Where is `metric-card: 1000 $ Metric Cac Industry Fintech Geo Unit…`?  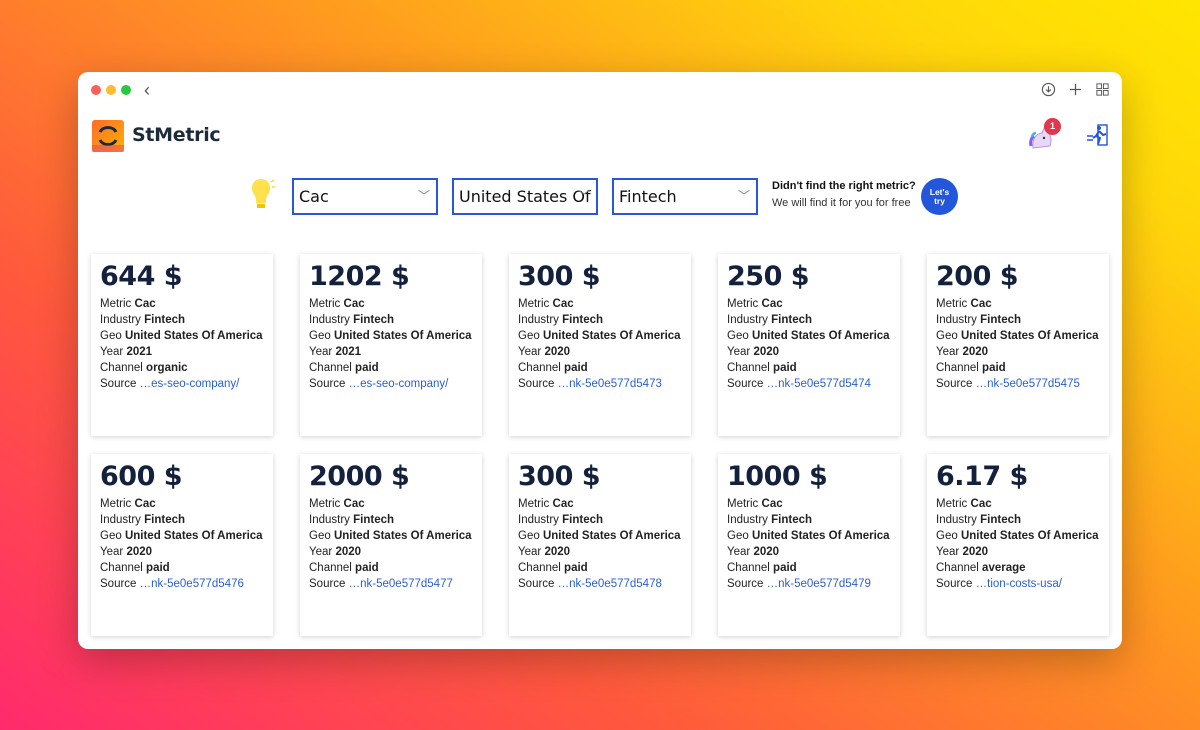 metric-card: 1000 $ Metric Cac Industry Fintech Geo Unit… is located at coordinates (809, 545).